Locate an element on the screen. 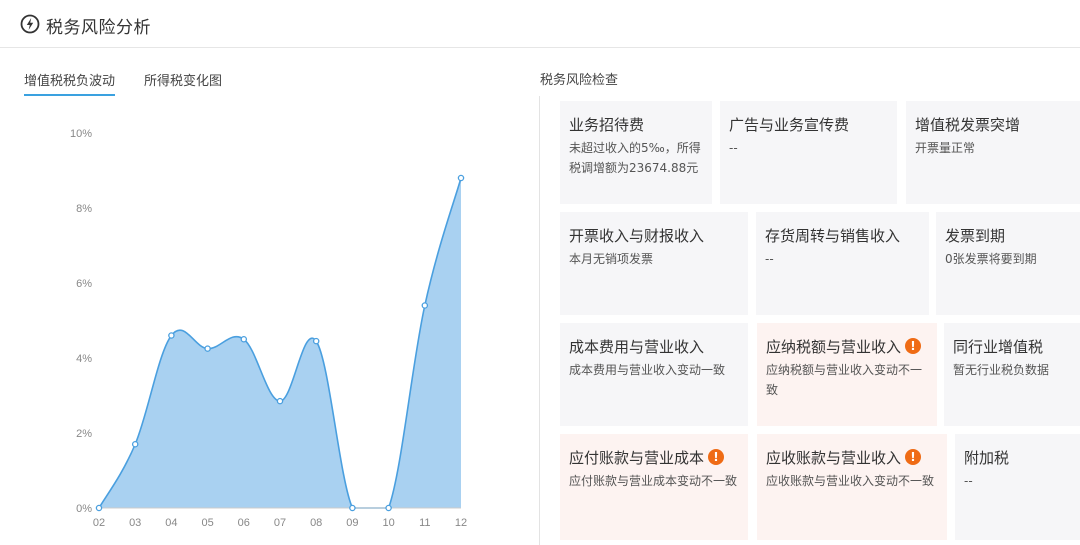 The height and width of the screenshot is (545, 1080). x-tick-label: 03 is located at coordinates (135, 523).